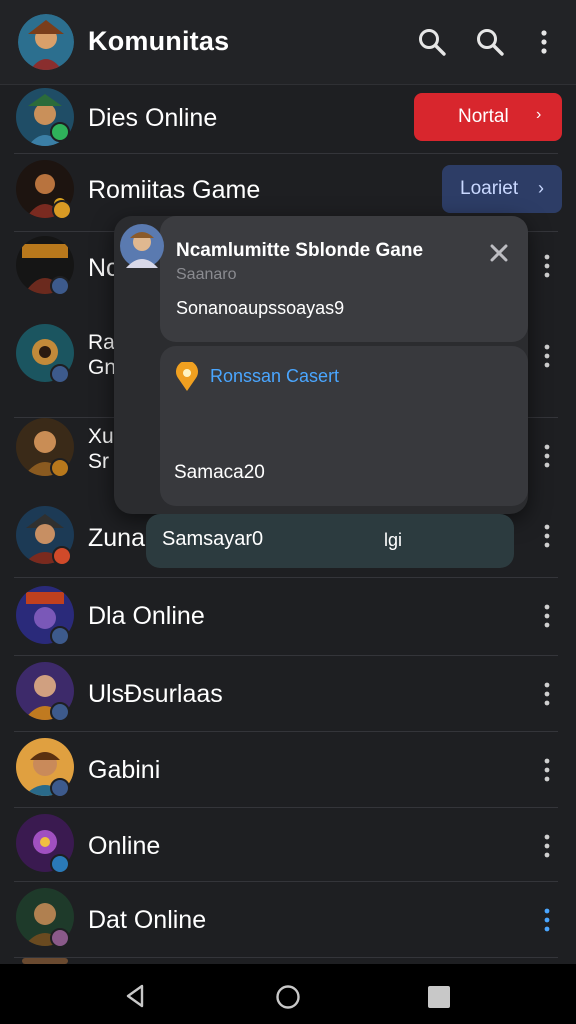 Image resolution: width=576 pixels, height=1024 pixels. I want to click on system-navigation-bar, so click(288, 994).